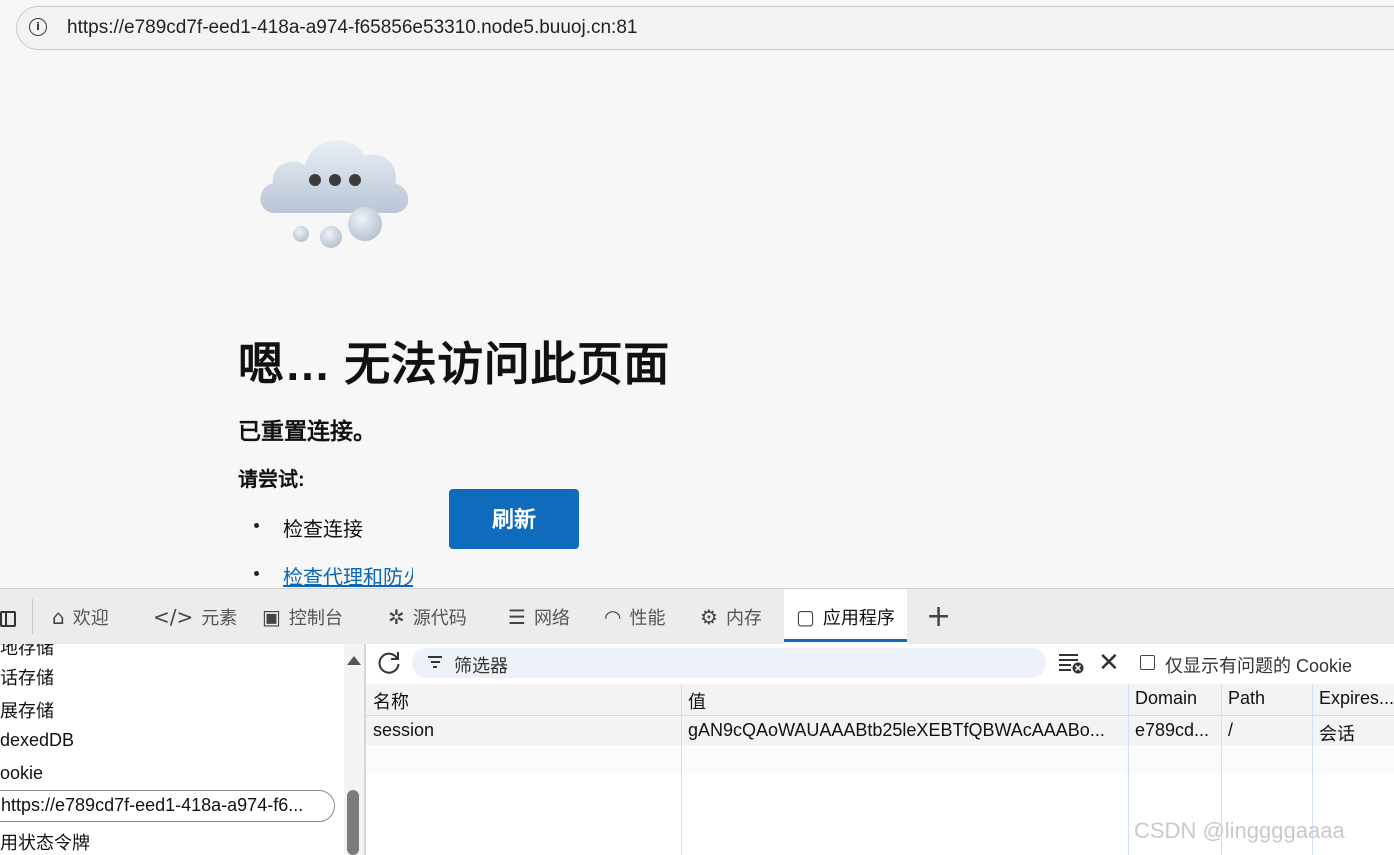  I want to click on tab-application: ▢ 应用程序, so click(845, 616).